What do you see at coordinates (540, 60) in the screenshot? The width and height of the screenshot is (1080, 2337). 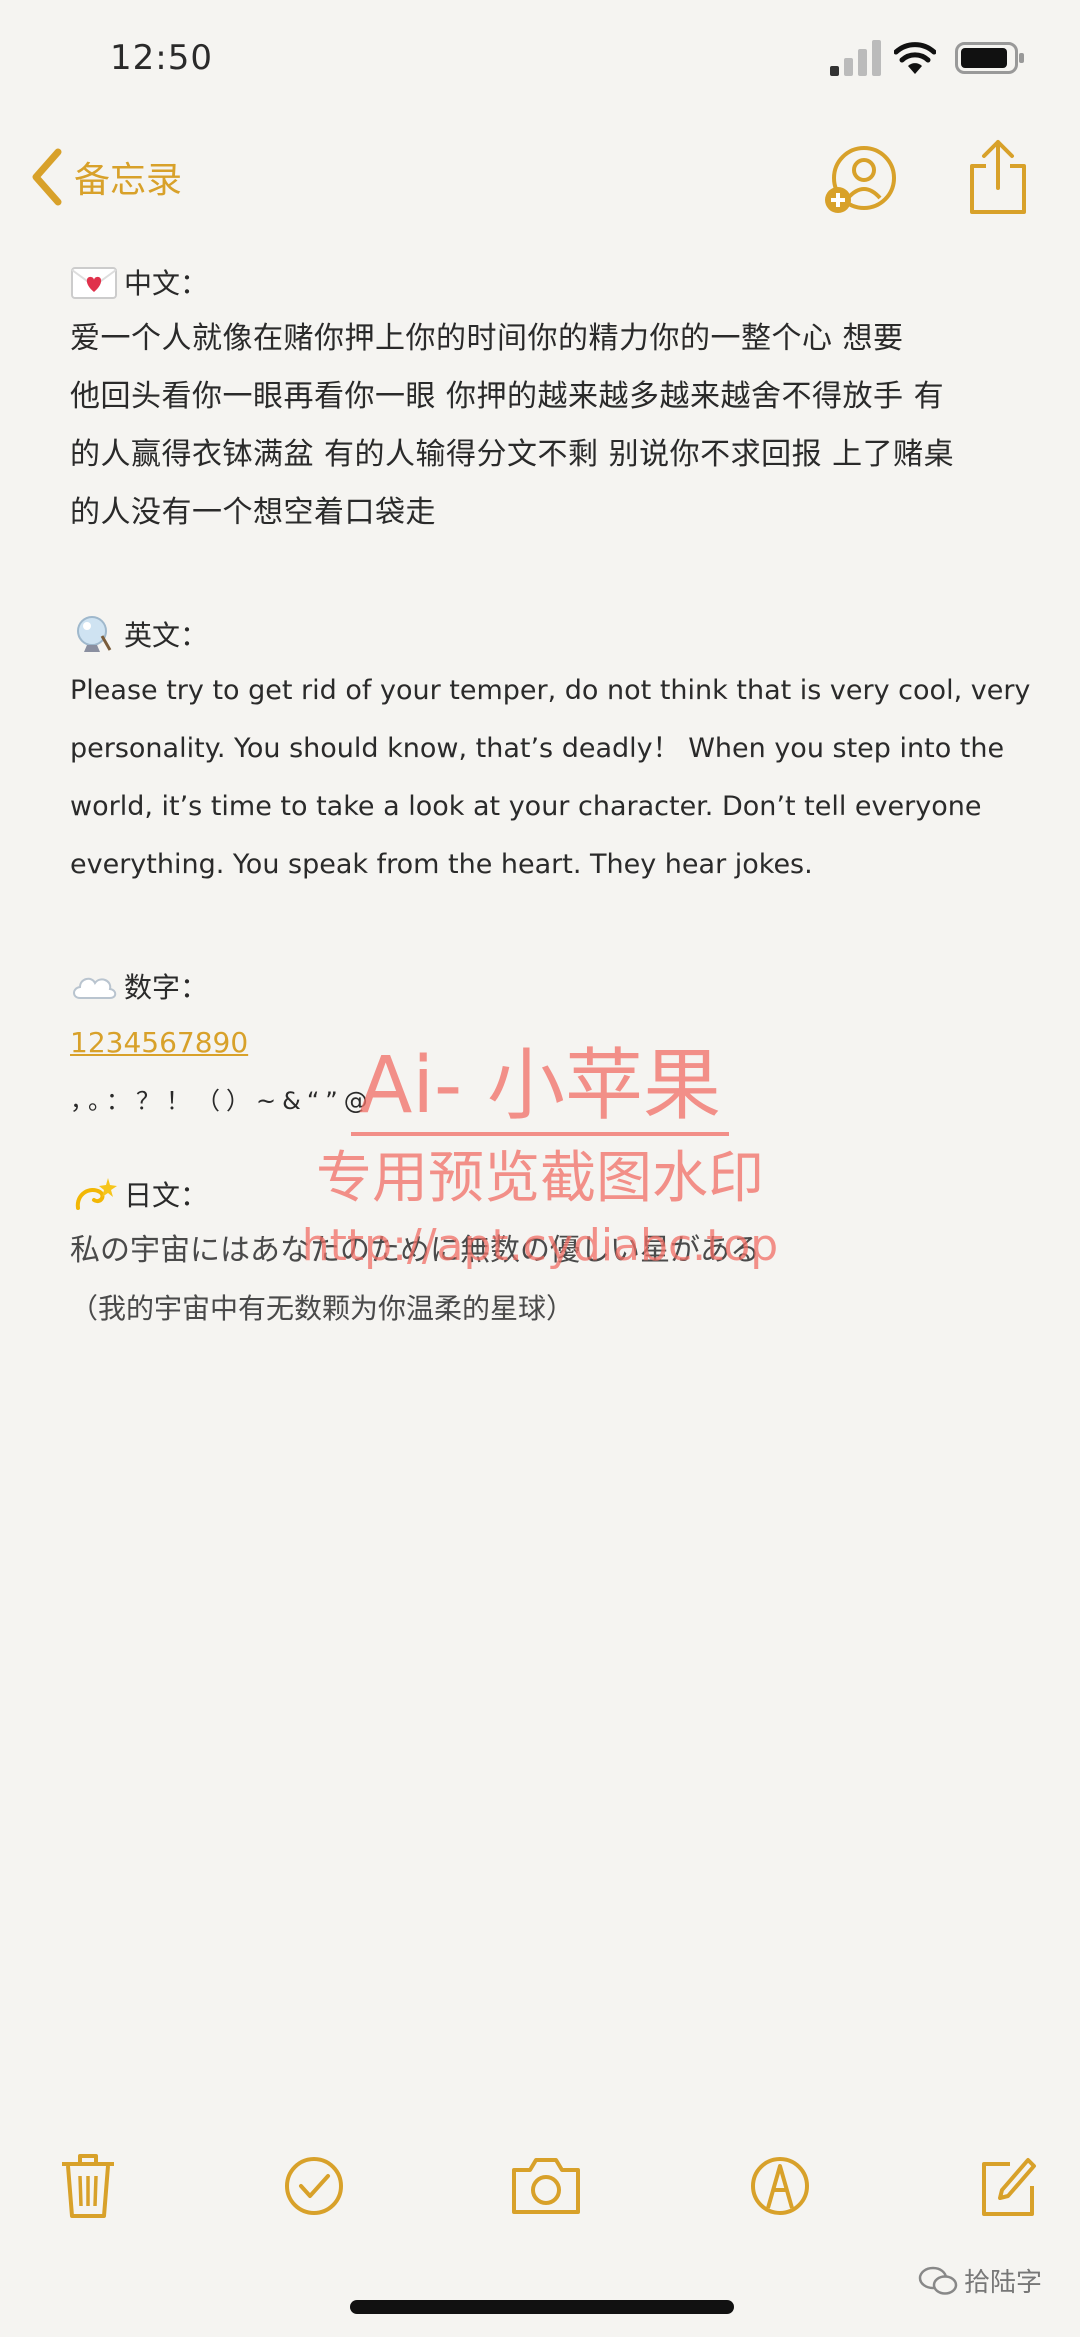 I see `status-bar: 12:50` at bounding box center [540, 60].